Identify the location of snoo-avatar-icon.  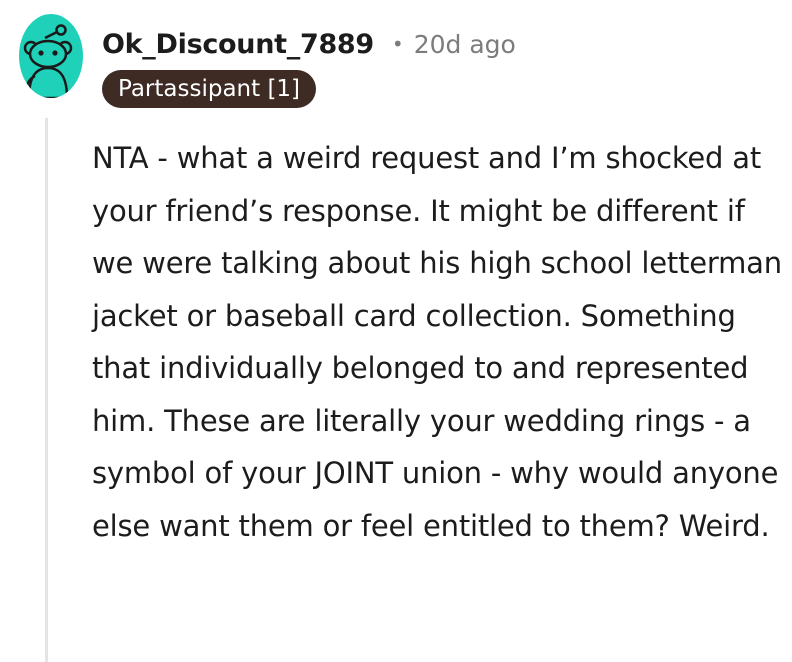
(51, 56).